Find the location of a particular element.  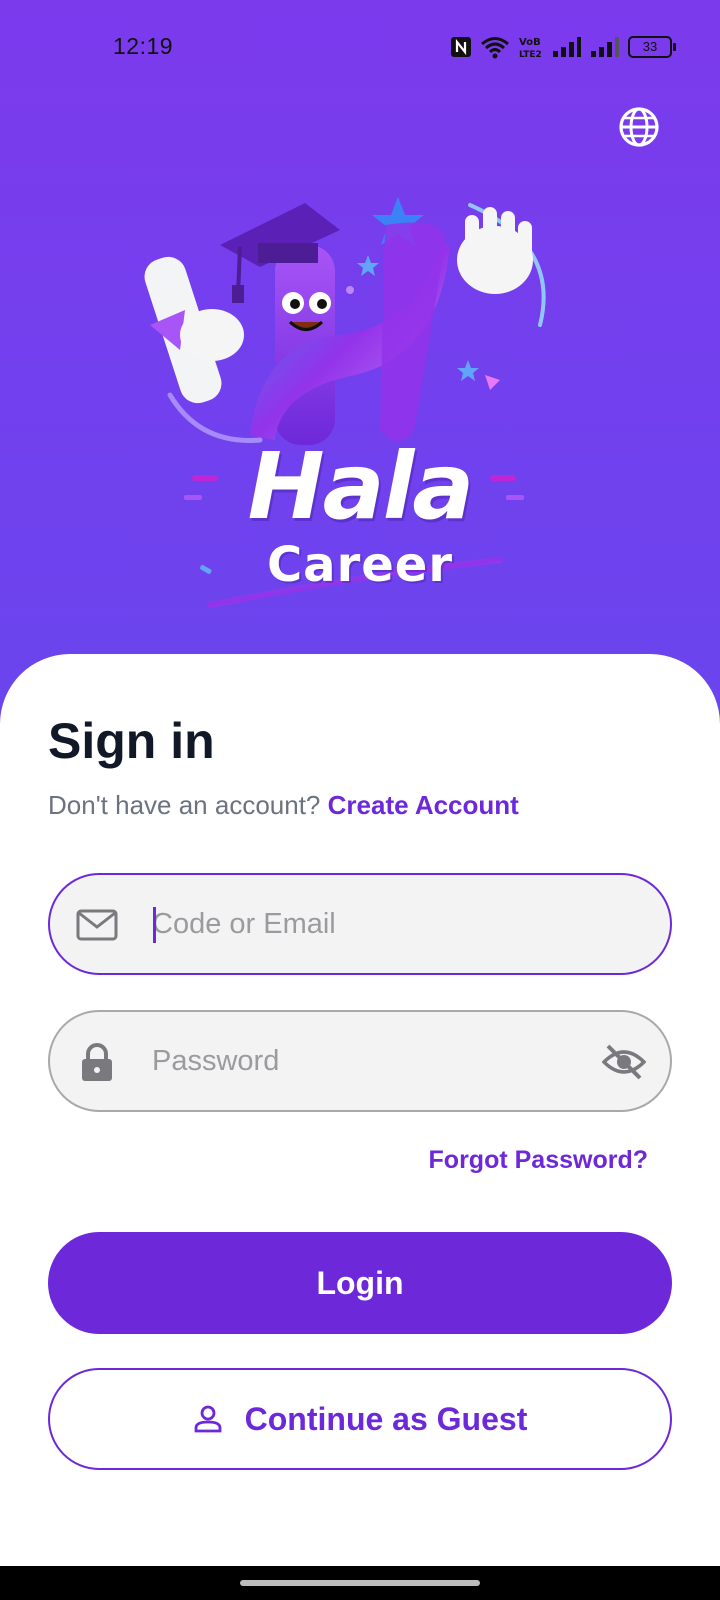

login-button: Login is located at coordinates (360, 1283).